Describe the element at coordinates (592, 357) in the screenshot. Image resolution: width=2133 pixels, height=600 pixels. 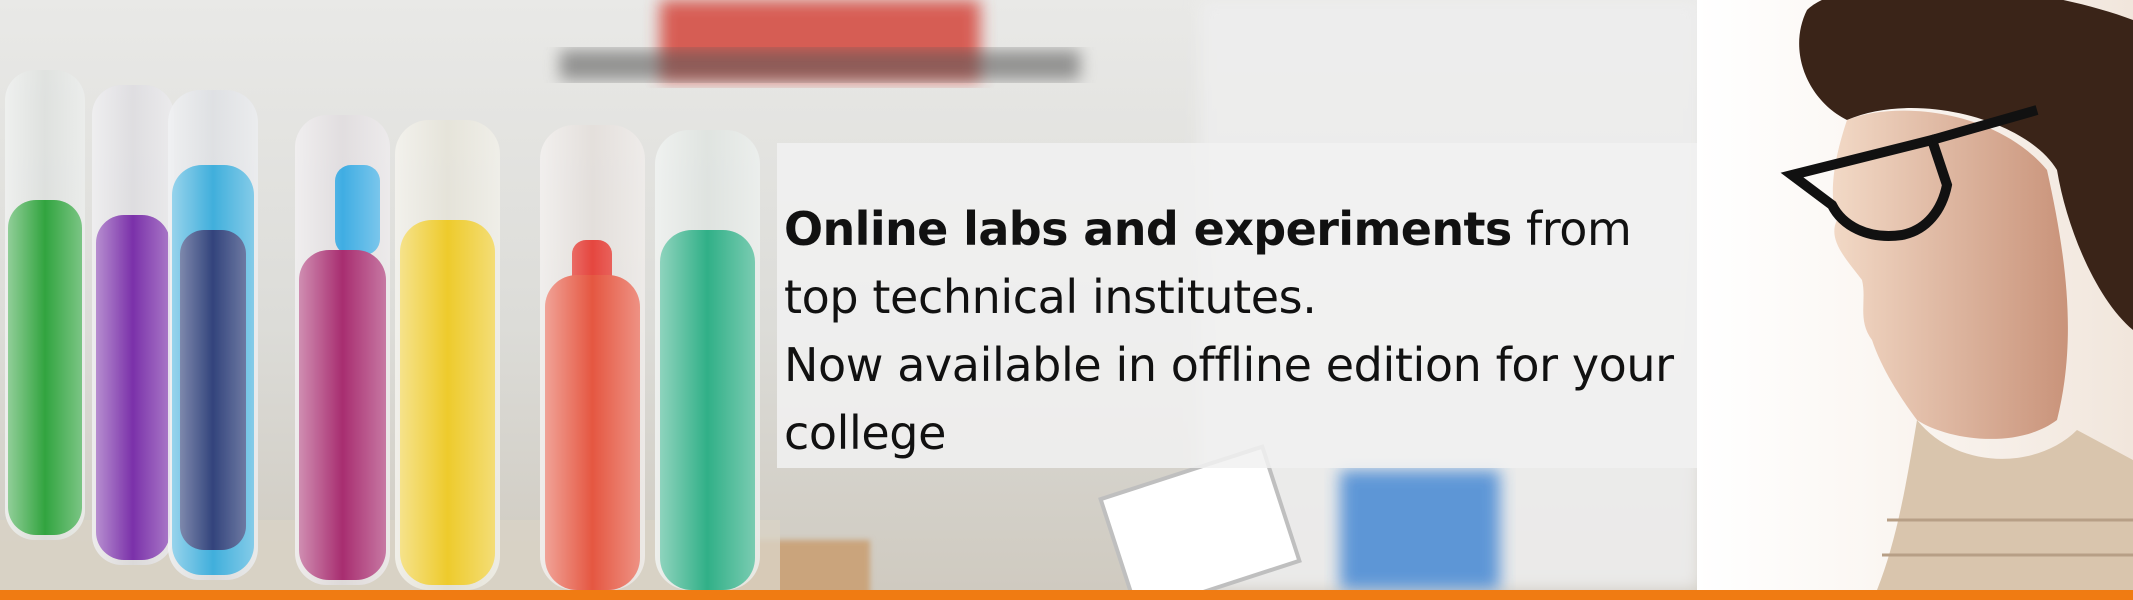
I see `tube-red` at that location.